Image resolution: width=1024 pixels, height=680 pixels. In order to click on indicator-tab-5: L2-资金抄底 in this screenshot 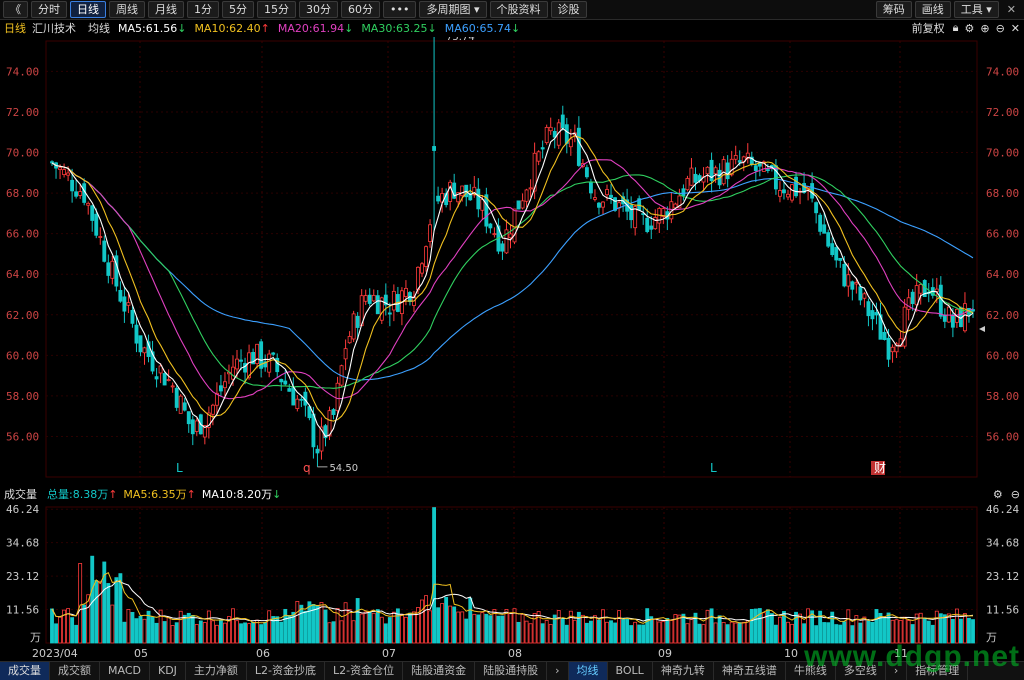, I will do `click(286, 671)`.